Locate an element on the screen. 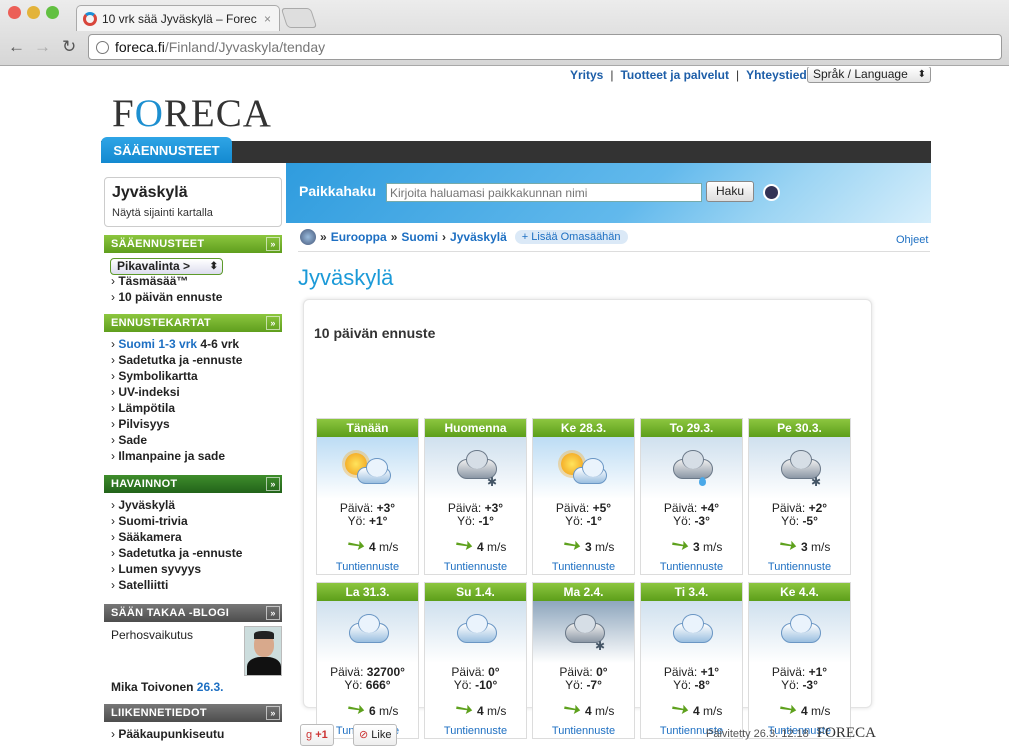 The height and width of the screenshot is (749, 1009). menu-item: Sääkamera is located at coordinates (196, 538).